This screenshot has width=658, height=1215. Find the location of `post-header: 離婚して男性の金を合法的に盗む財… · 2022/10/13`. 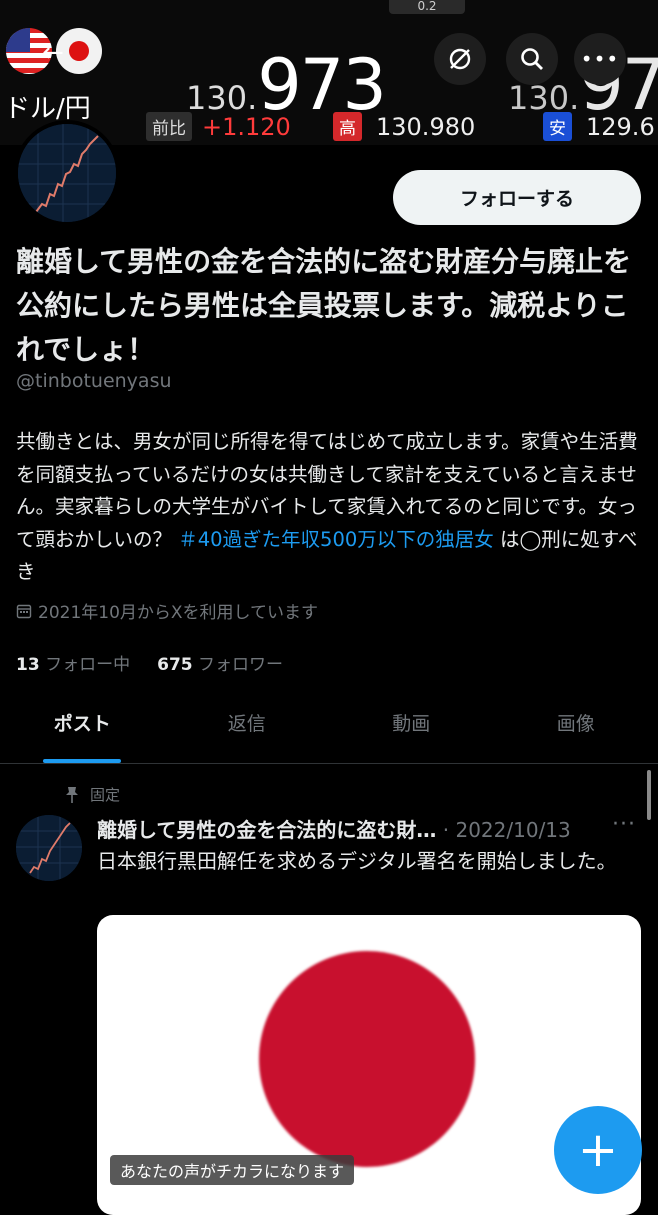

post-header: 離婚して男性の金を合法的に盗む財… · 2022/10/13 is located at coordinates (347, 828).